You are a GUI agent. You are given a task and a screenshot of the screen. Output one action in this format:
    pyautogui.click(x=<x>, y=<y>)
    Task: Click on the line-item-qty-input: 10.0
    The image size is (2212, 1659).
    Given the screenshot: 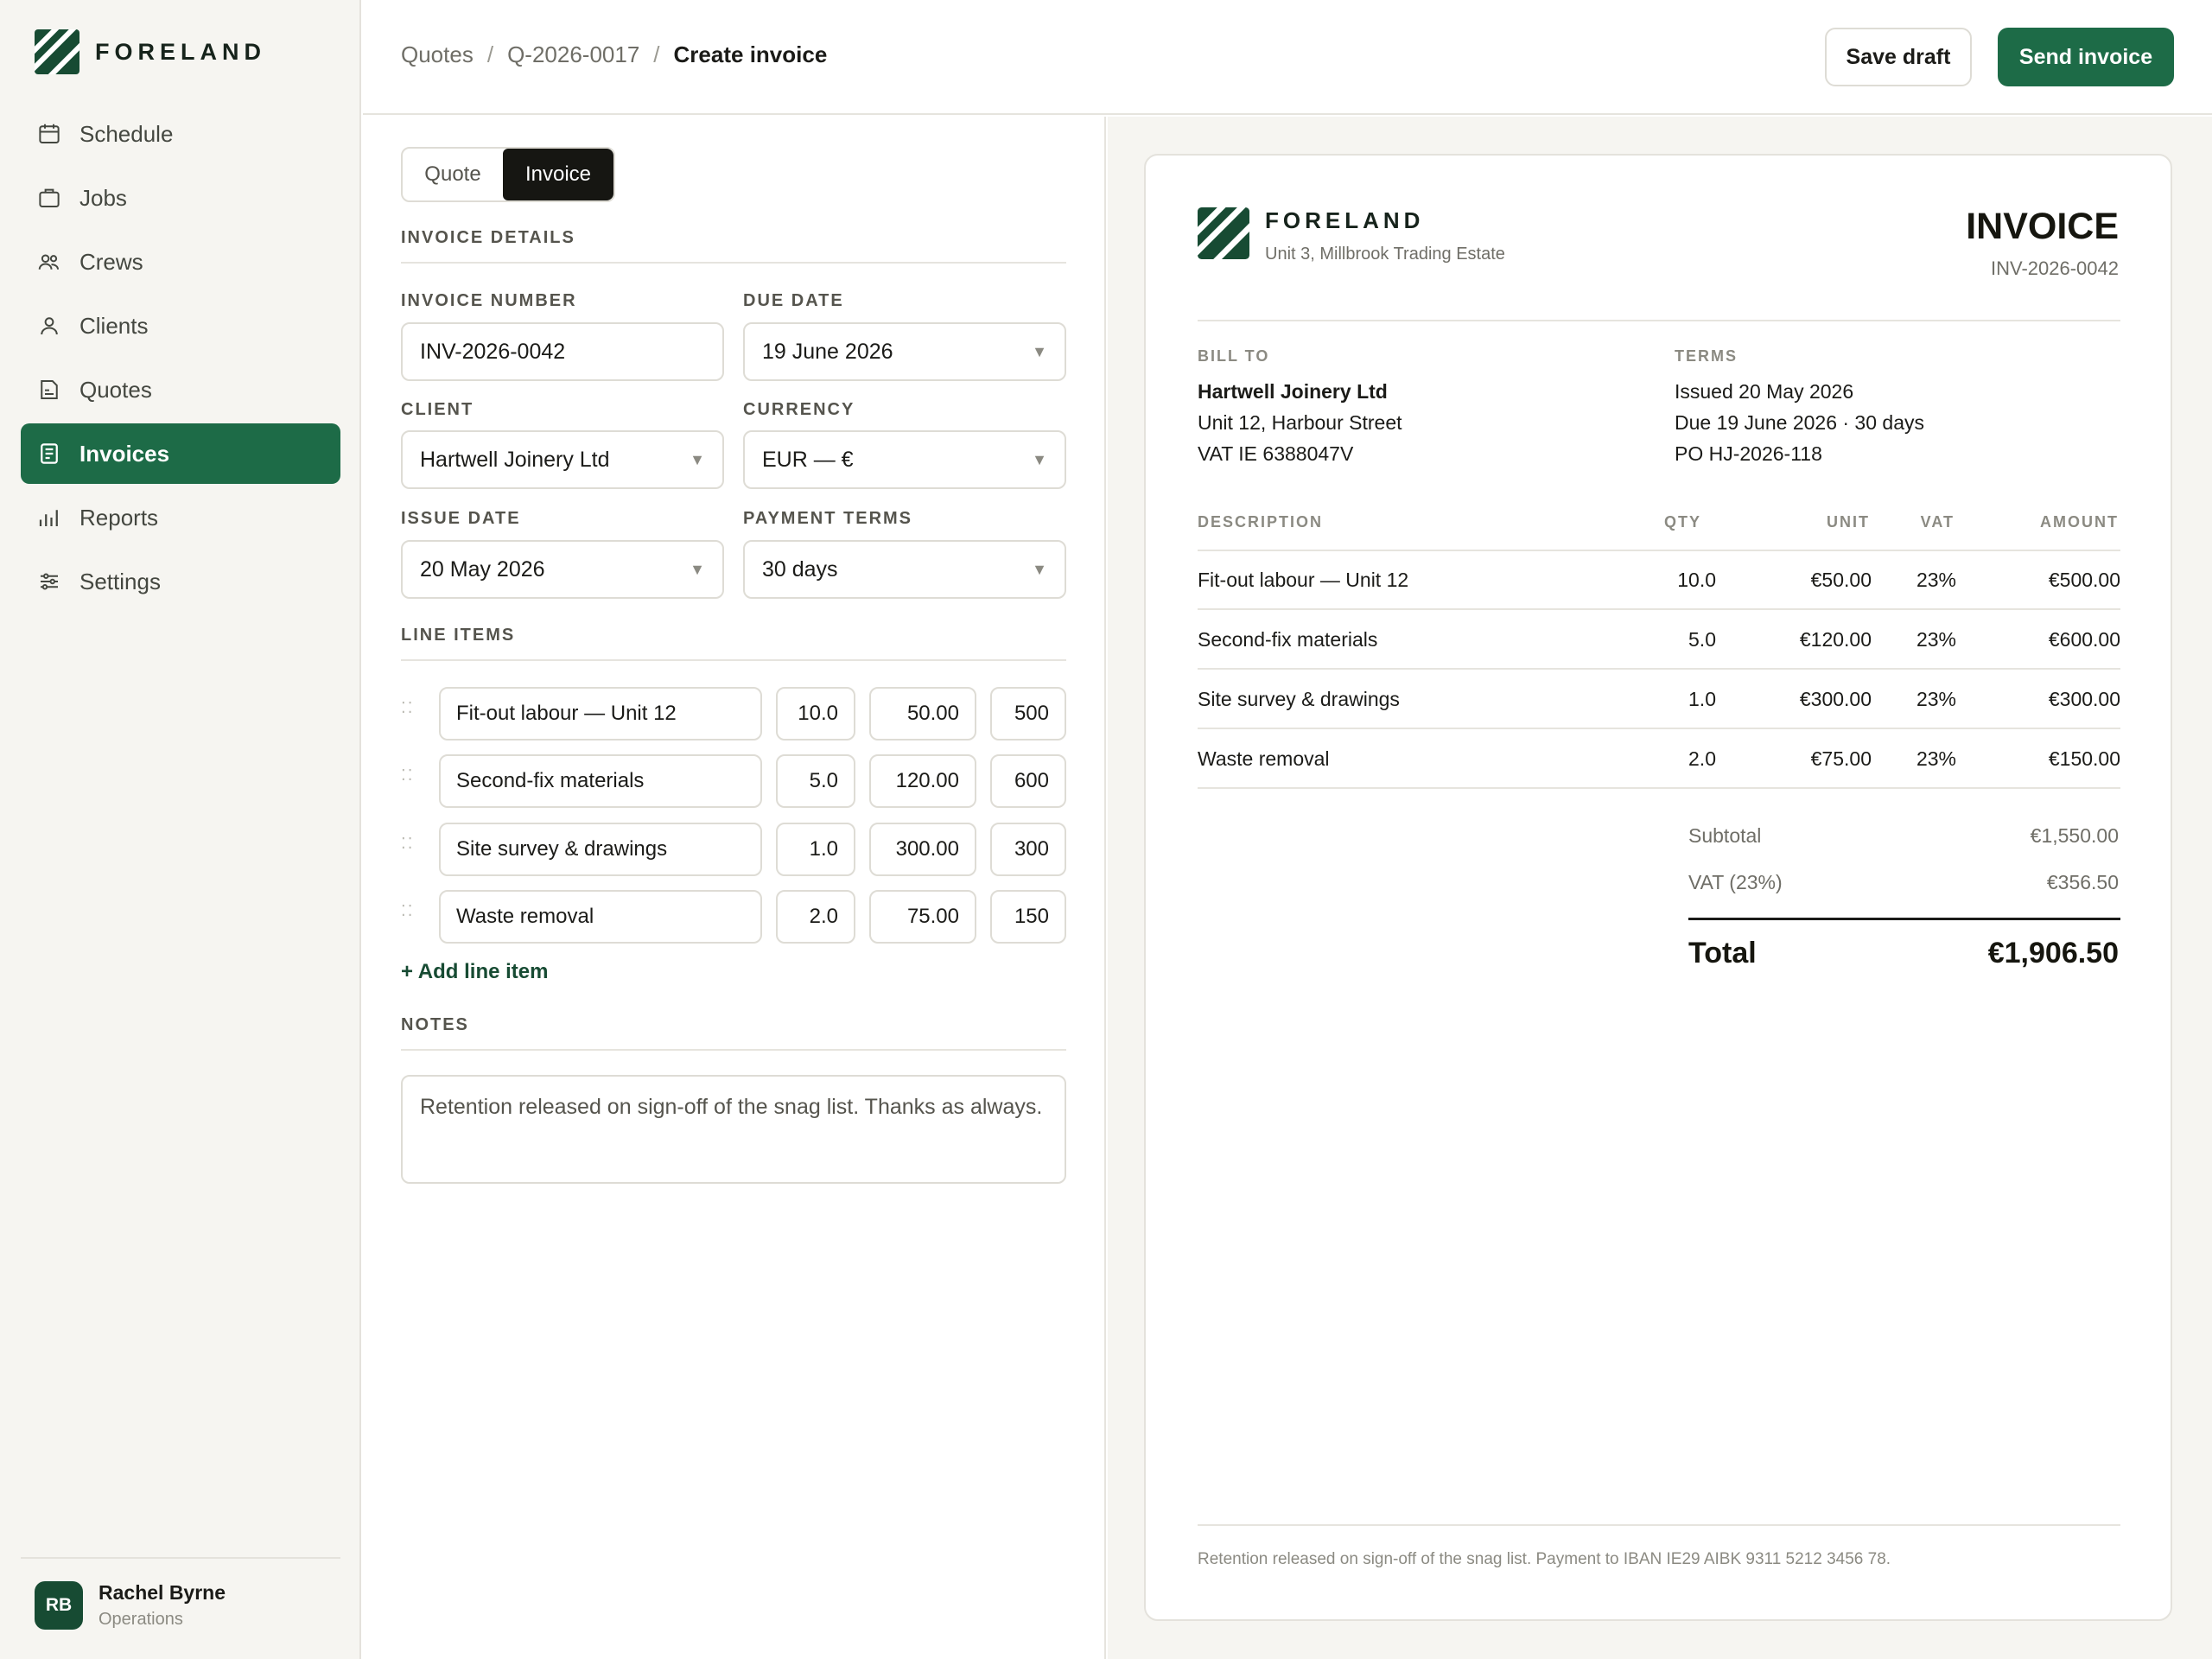 What is the action you would take?
    pyautogui.click(x=815, y=714)
    